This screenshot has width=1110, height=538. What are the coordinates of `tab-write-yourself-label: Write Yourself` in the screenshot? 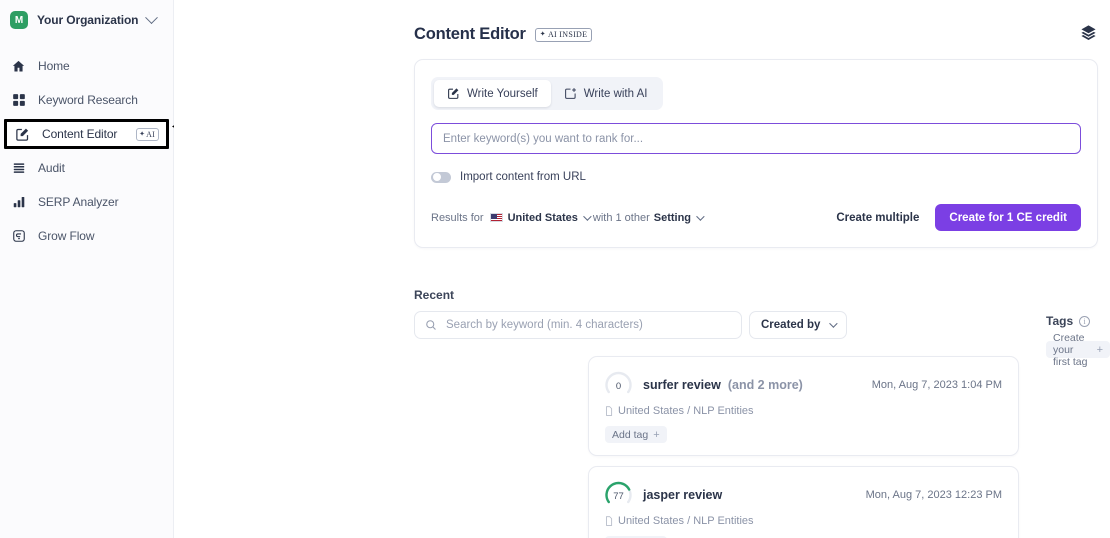 It's located at (502, 93).